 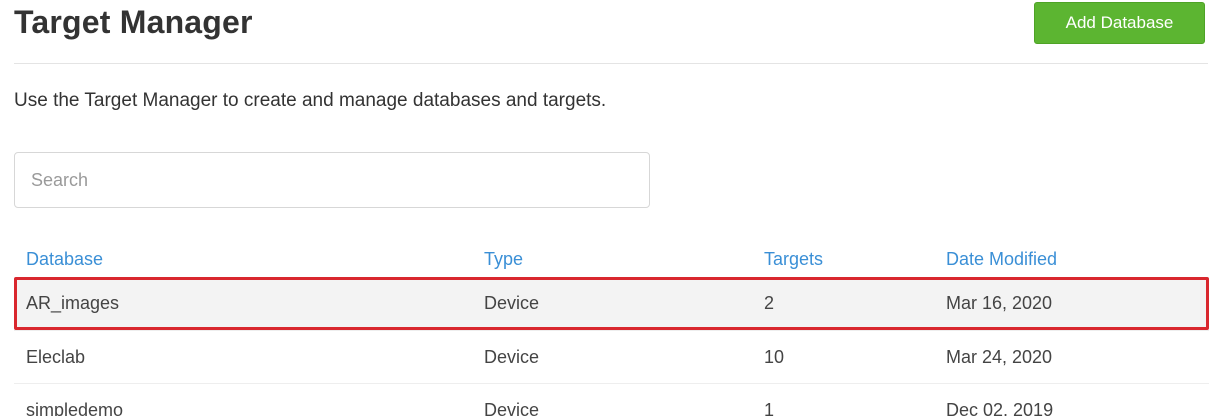 I want to click on cell-database: AR_images, so click(x=73, y=303).